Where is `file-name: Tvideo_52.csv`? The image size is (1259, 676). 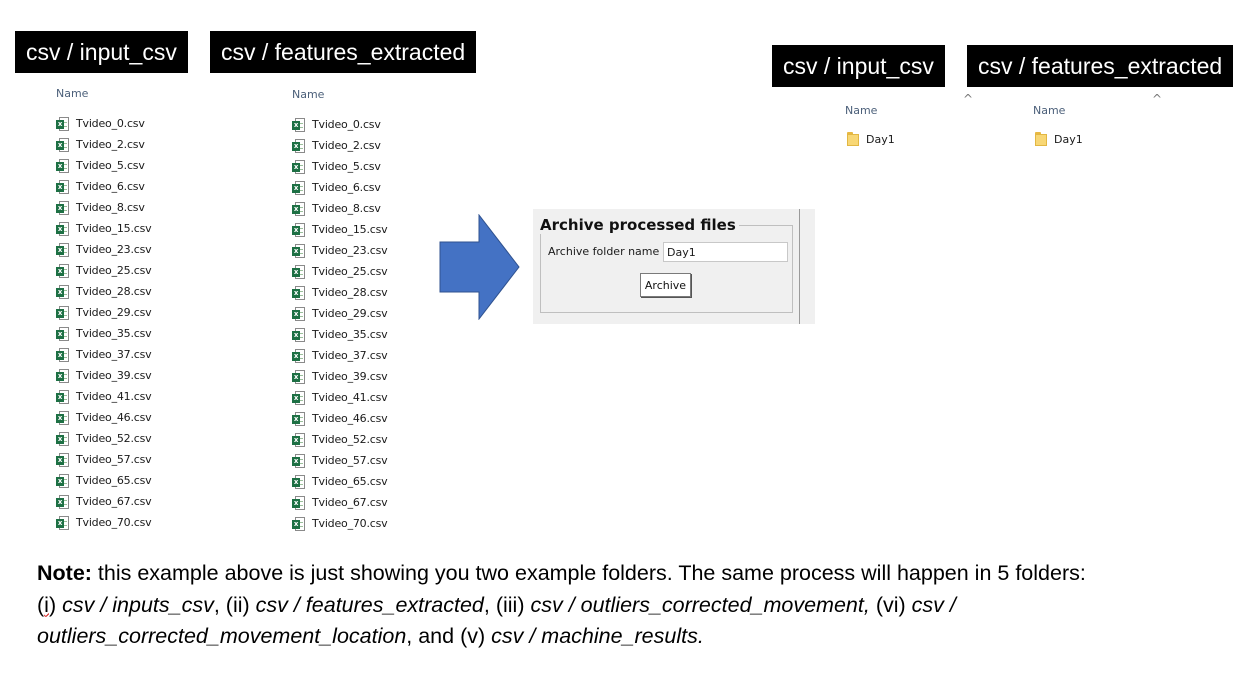 file-name: Tvideo_52.csv is located at coordinates (114, 438).